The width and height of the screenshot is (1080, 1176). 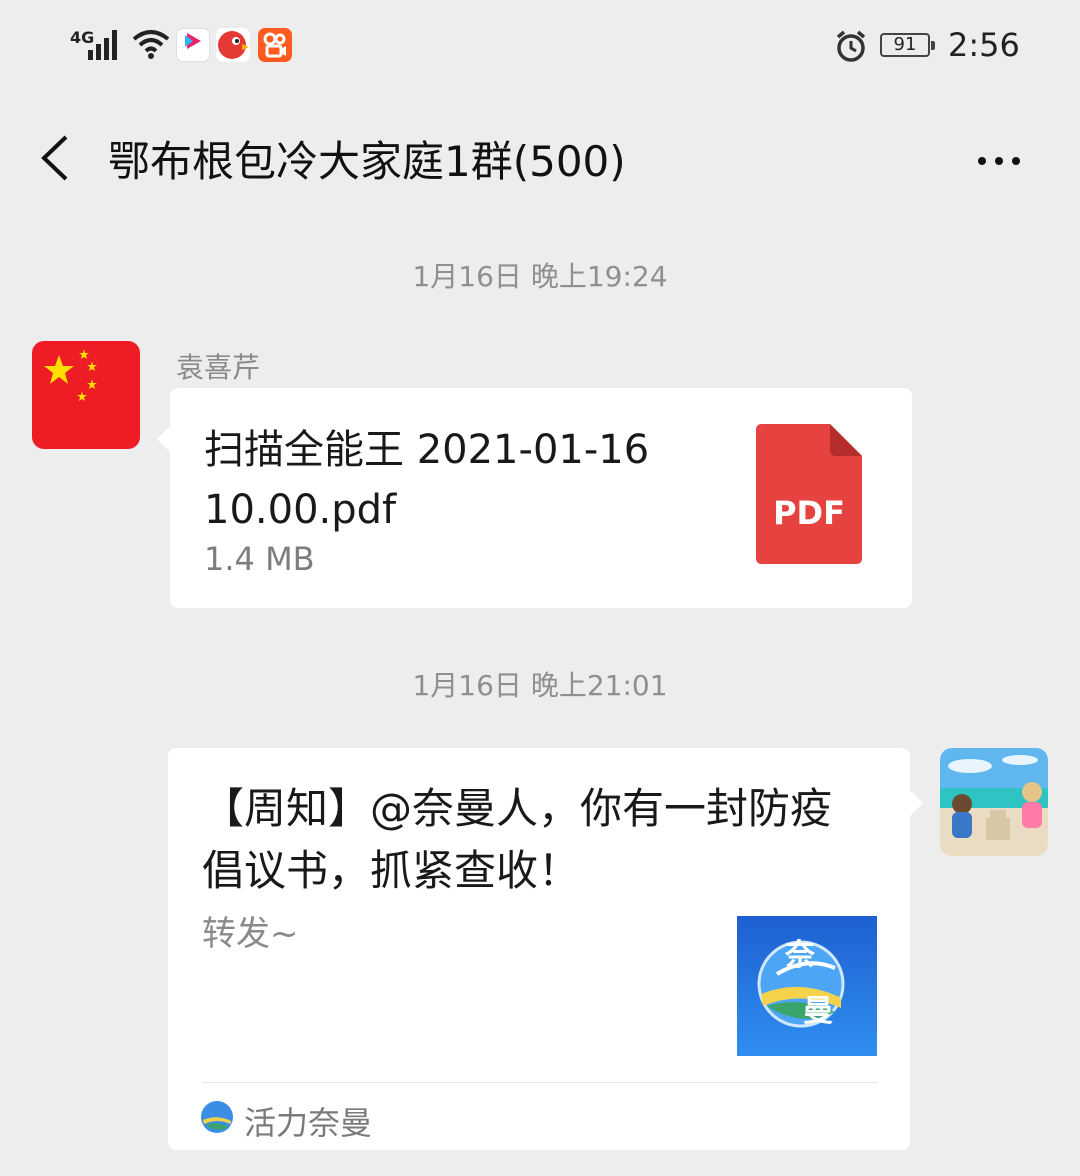 I want to click on divider, so click(x=540, y=1082).